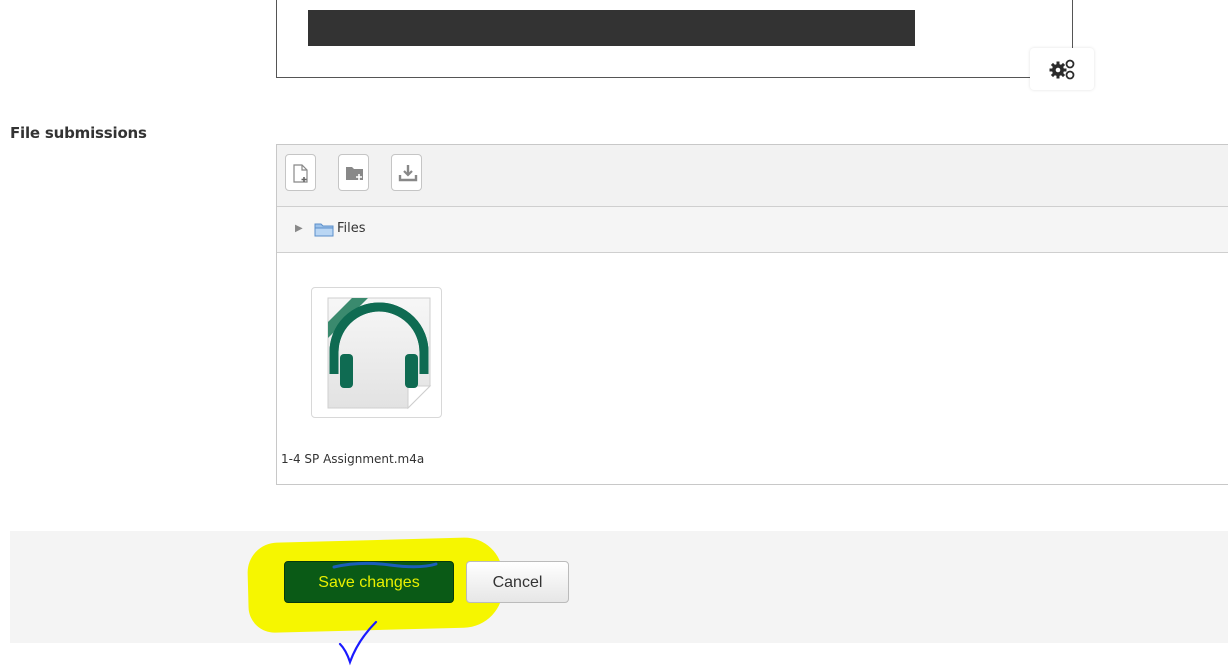  Describe the element at coordinates (299, 228) in the screenshot. I see `expand-arrow-icon: ▶` at that location.